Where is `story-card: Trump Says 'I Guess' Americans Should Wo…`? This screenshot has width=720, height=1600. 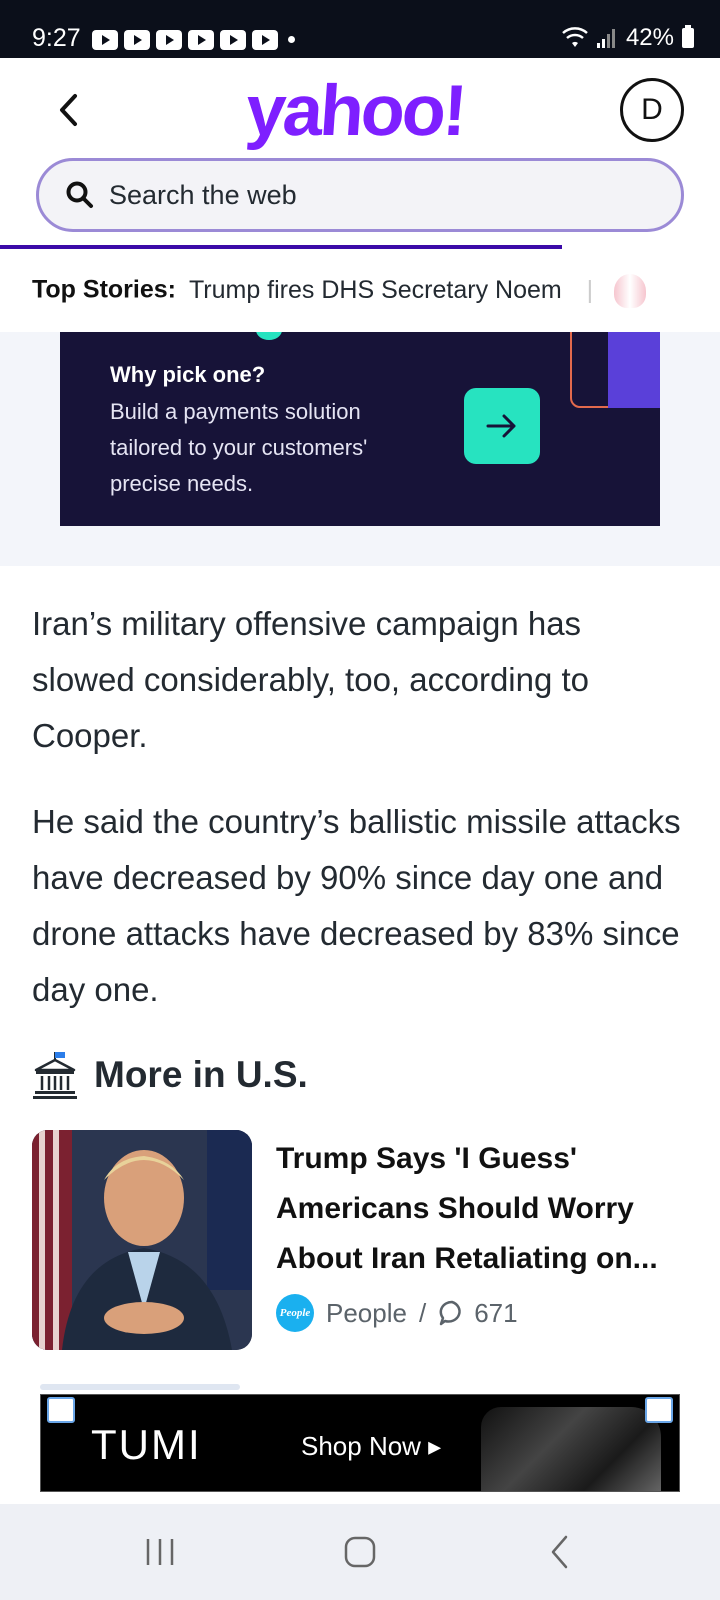
story-card: Trump Says 'I Guess' Americans Should Wo… is located at coordinates (360, 1240).